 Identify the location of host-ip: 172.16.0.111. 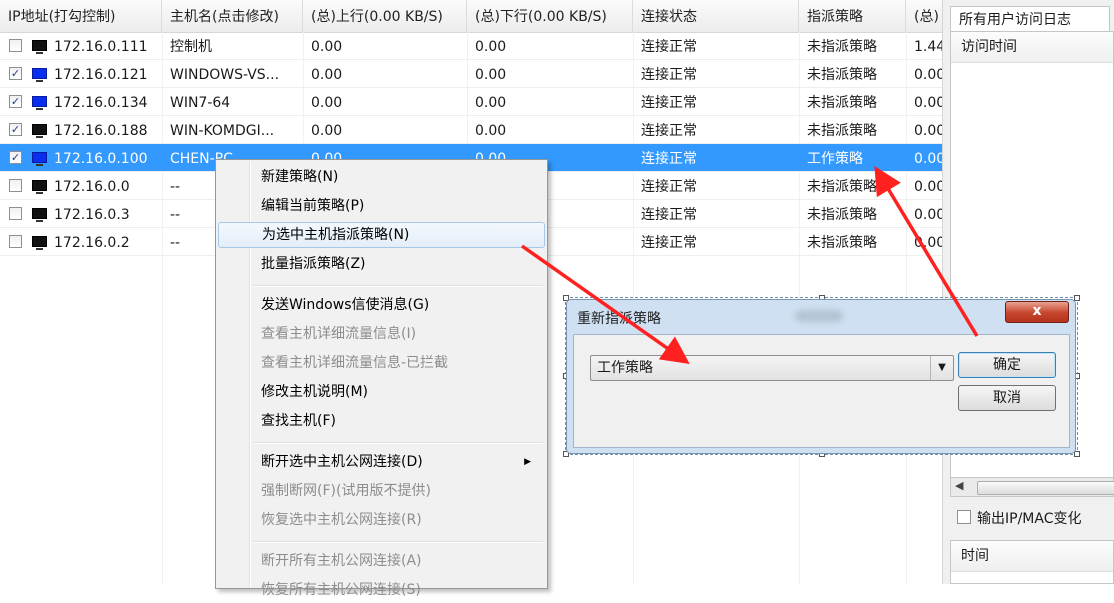
(108, 46).